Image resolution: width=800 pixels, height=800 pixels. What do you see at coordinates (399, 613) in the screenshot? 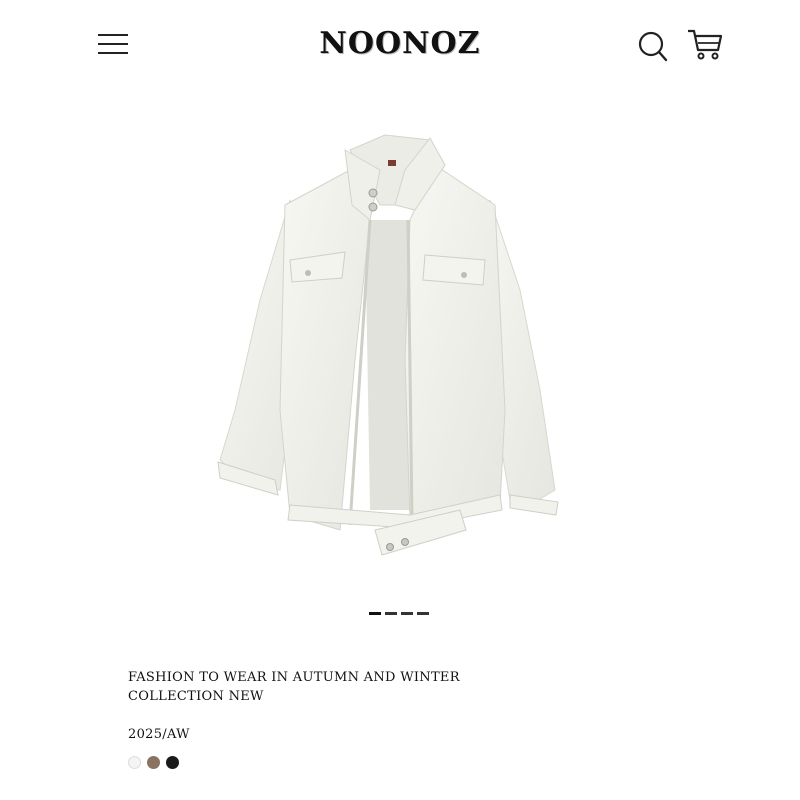
I see `carousel-indicator` at bounding box center [399, 613].